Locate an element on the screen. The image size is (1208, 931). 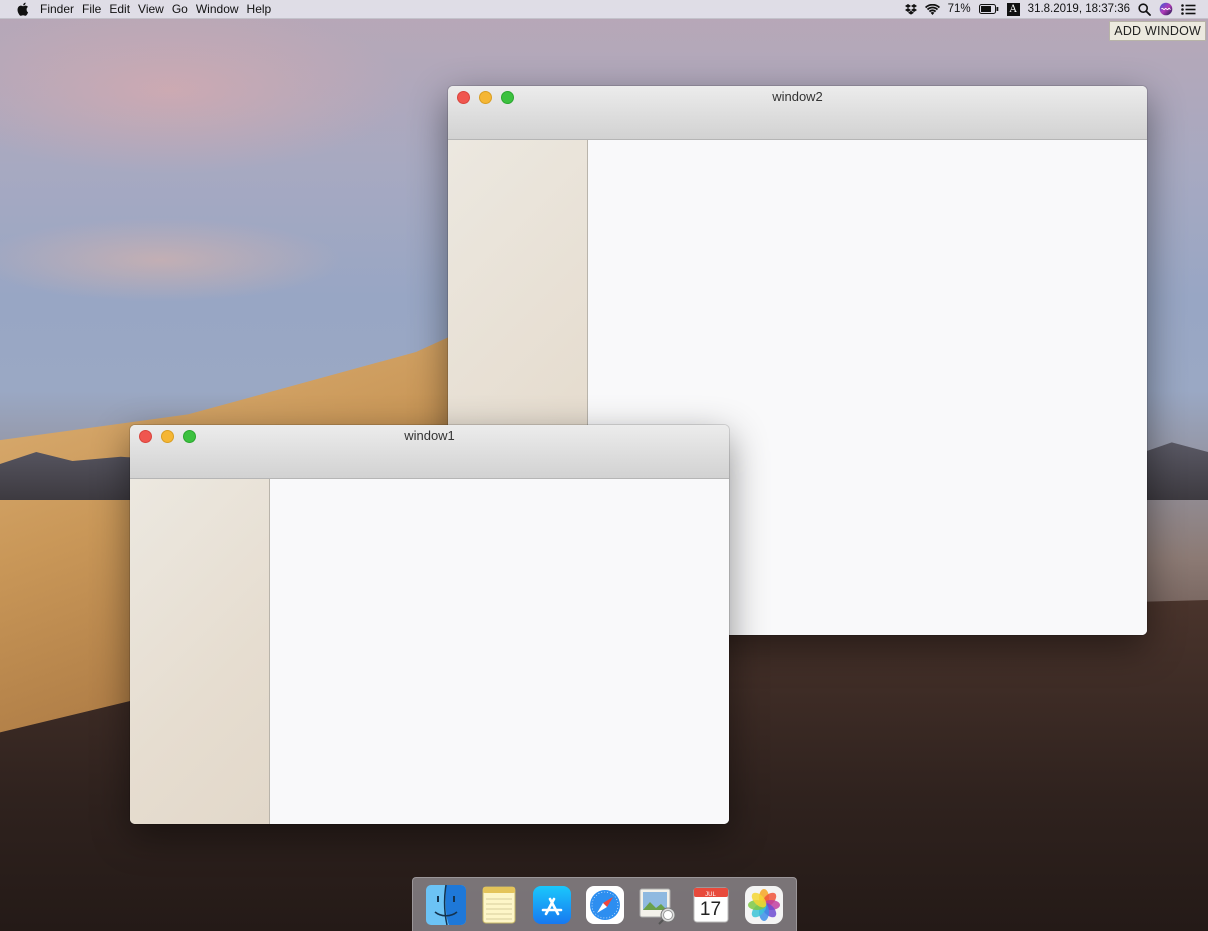
dock-app-store-icon is located at coordinates (552, 905).